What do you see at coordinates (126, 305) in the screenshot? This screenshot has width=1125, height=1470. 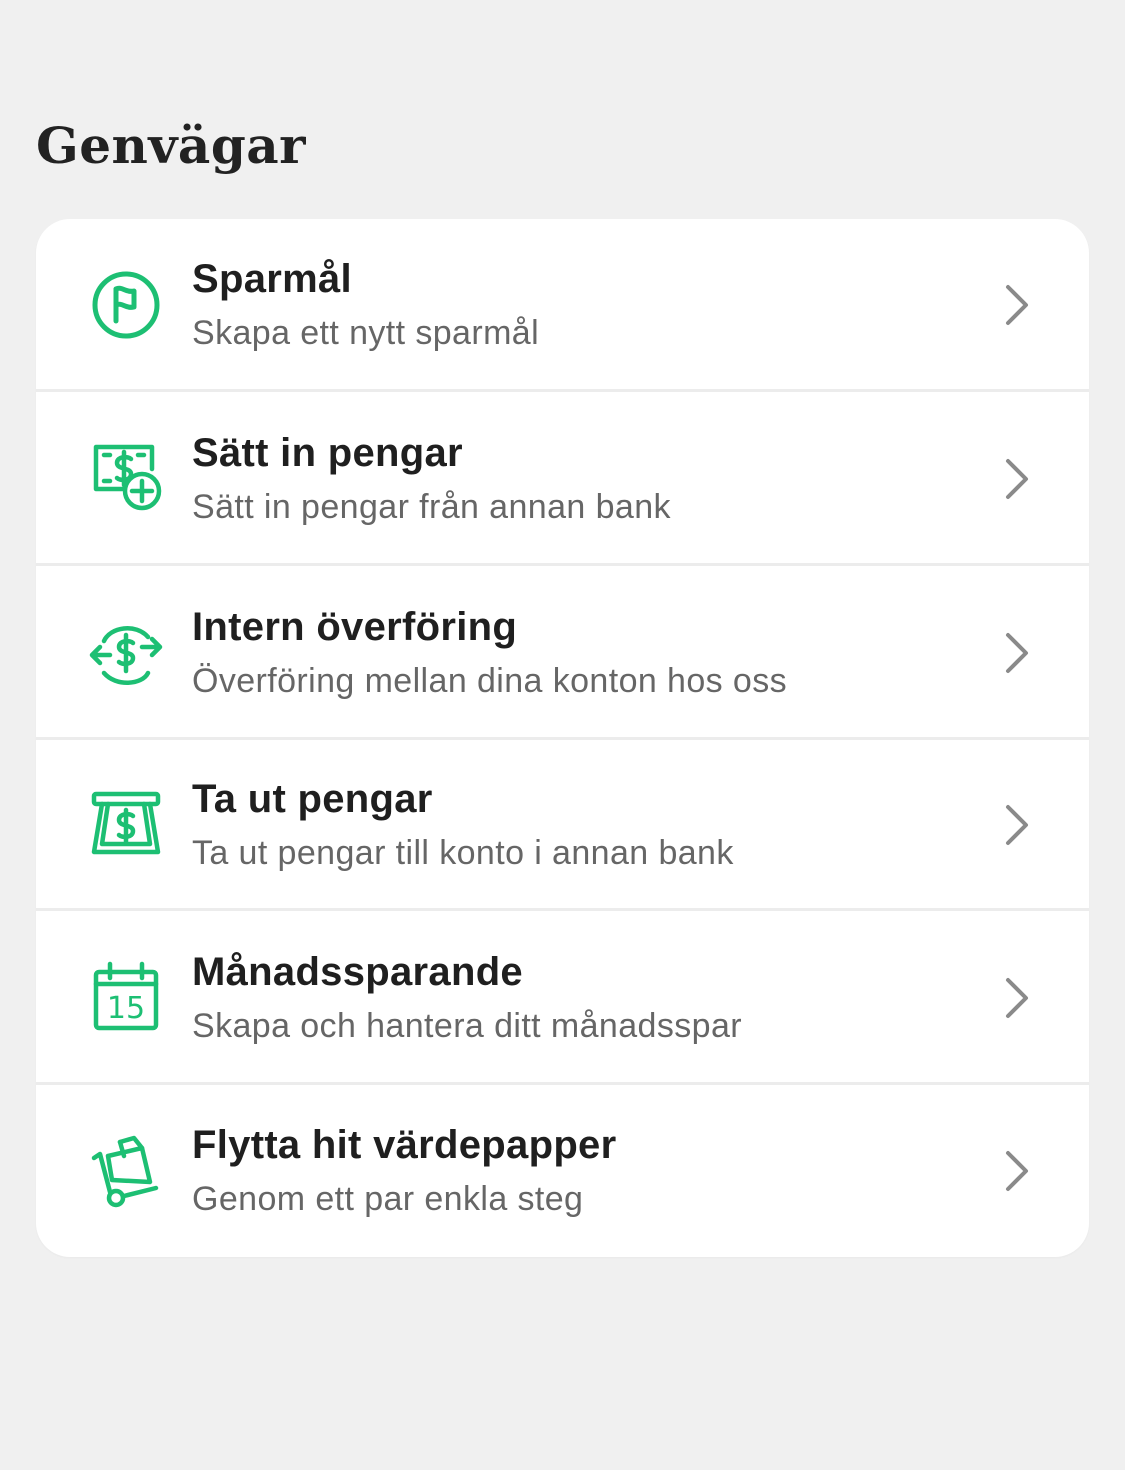 I see `savings-goal-flag-icon` at bounding box center [126, 305].